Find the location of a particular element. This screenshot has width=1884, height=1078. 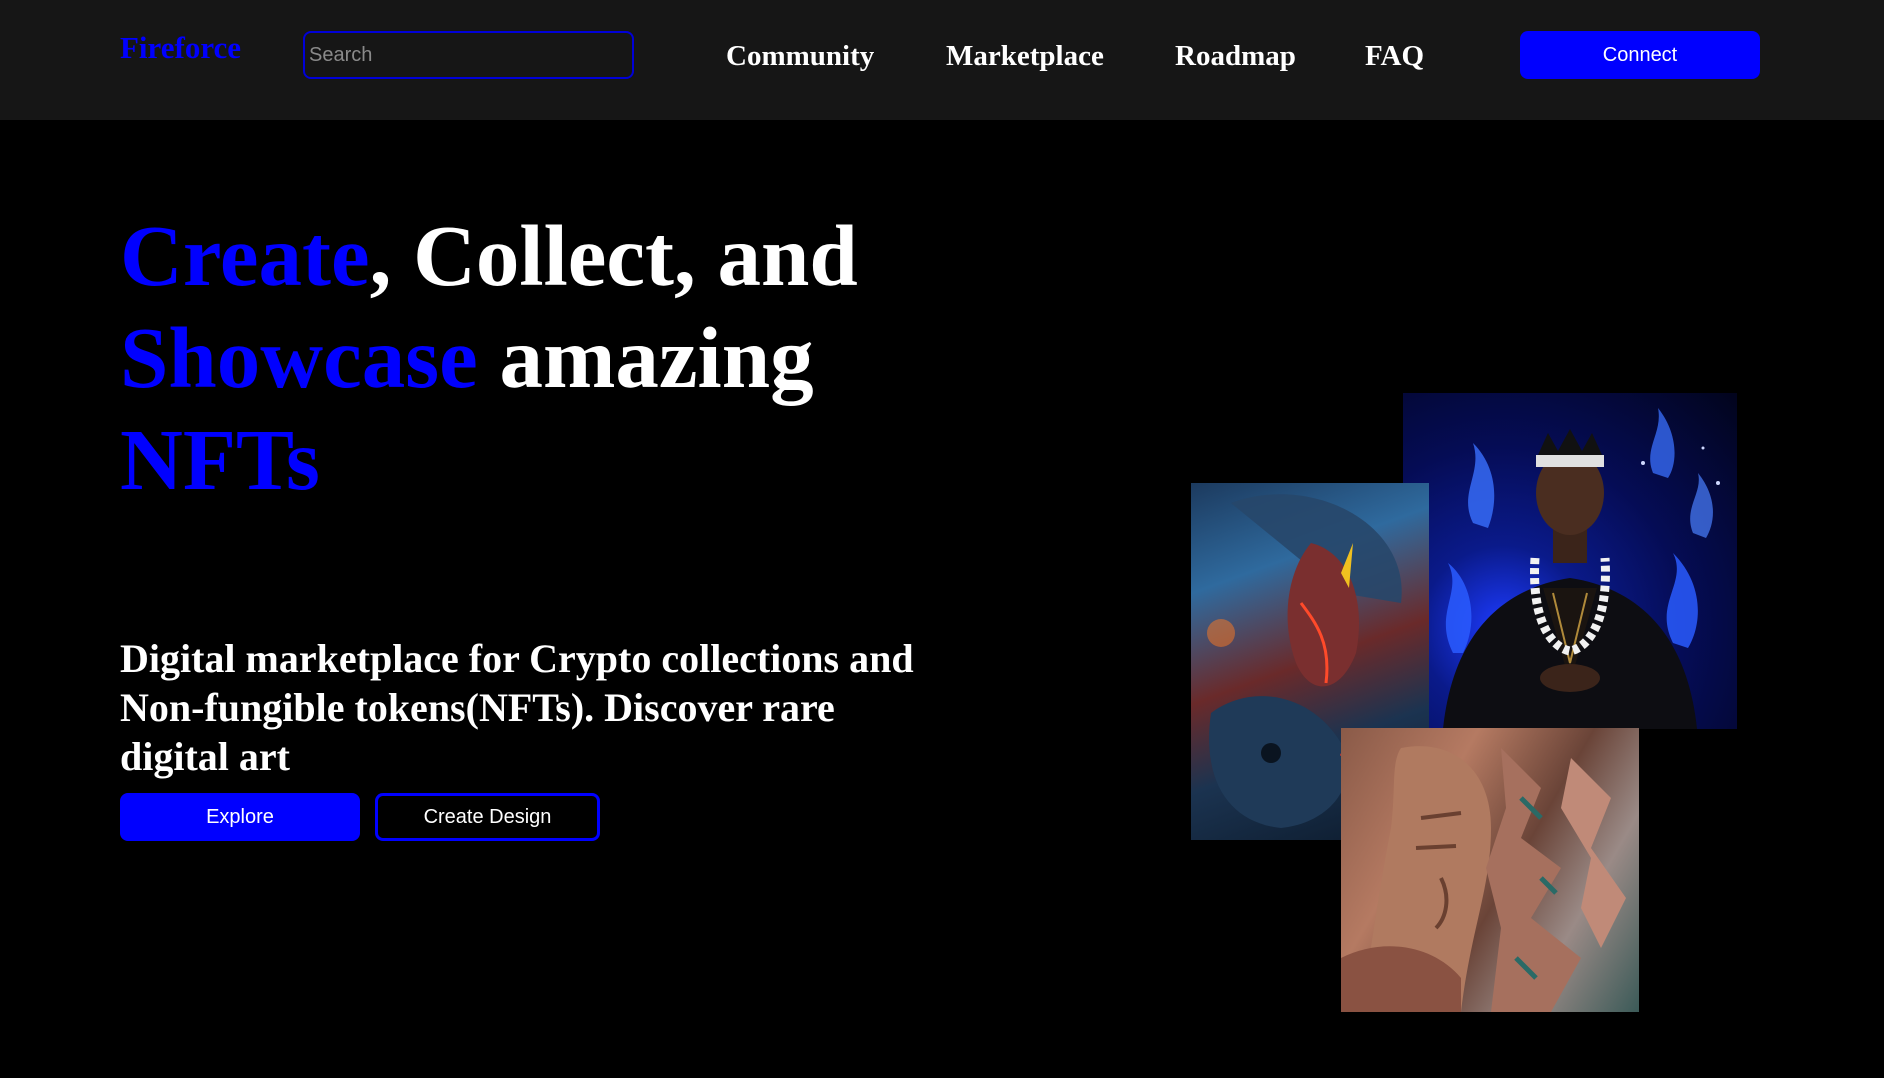

headline-text-2: amazing is located at coordinates (645, 357).